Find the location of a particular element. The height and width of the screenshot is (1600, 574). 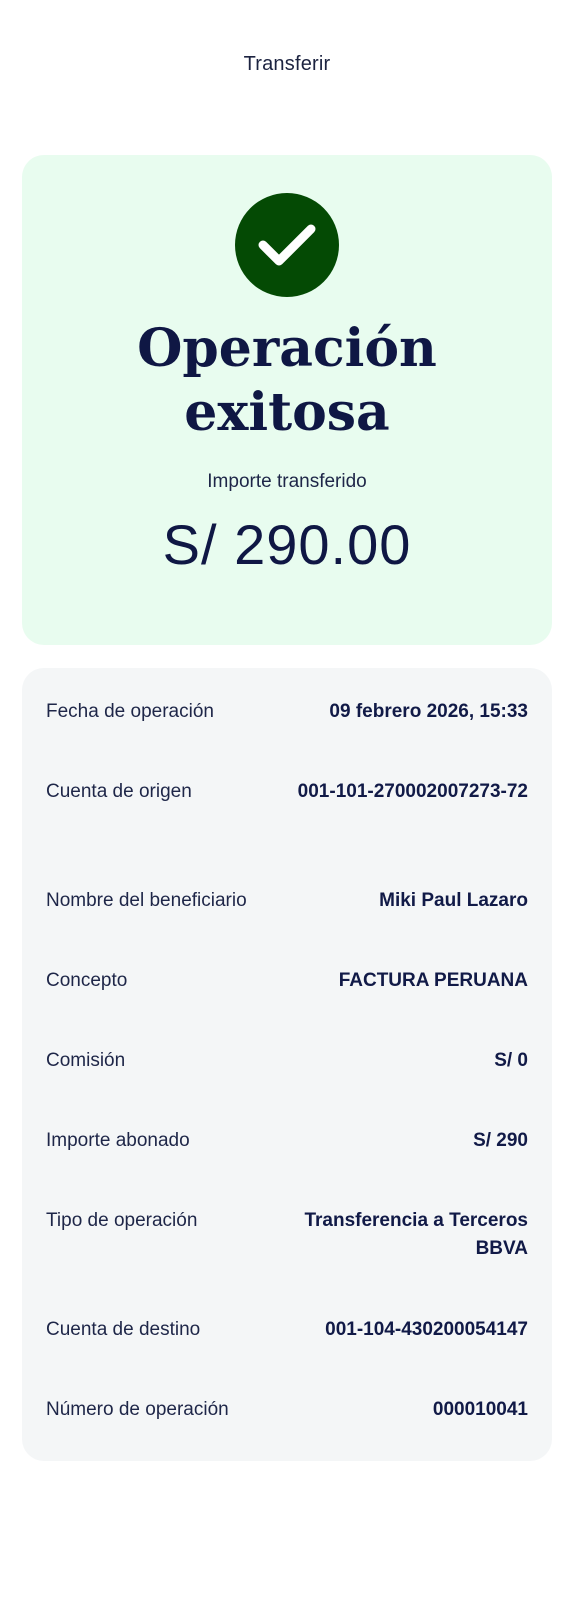

detail-label: Número de operación is located at coordinates (137, 1409).